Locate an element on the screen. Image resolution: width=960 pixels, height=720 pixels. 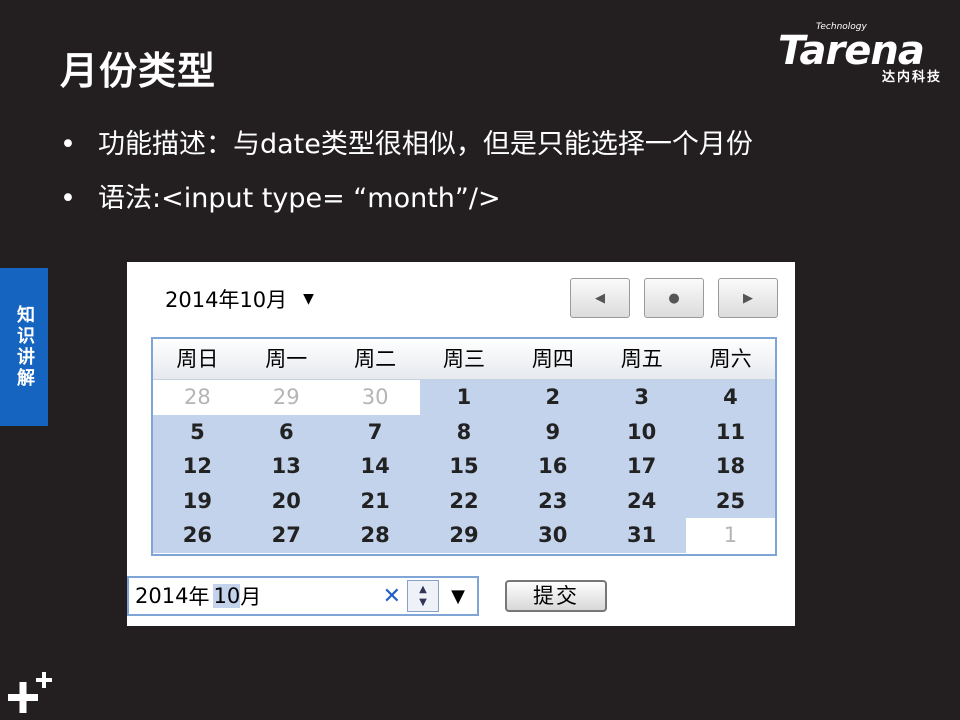
bullet-description: 功能描述：与date类型很相似，但是只能选择一个月份 is located at coordinates (406, 145).